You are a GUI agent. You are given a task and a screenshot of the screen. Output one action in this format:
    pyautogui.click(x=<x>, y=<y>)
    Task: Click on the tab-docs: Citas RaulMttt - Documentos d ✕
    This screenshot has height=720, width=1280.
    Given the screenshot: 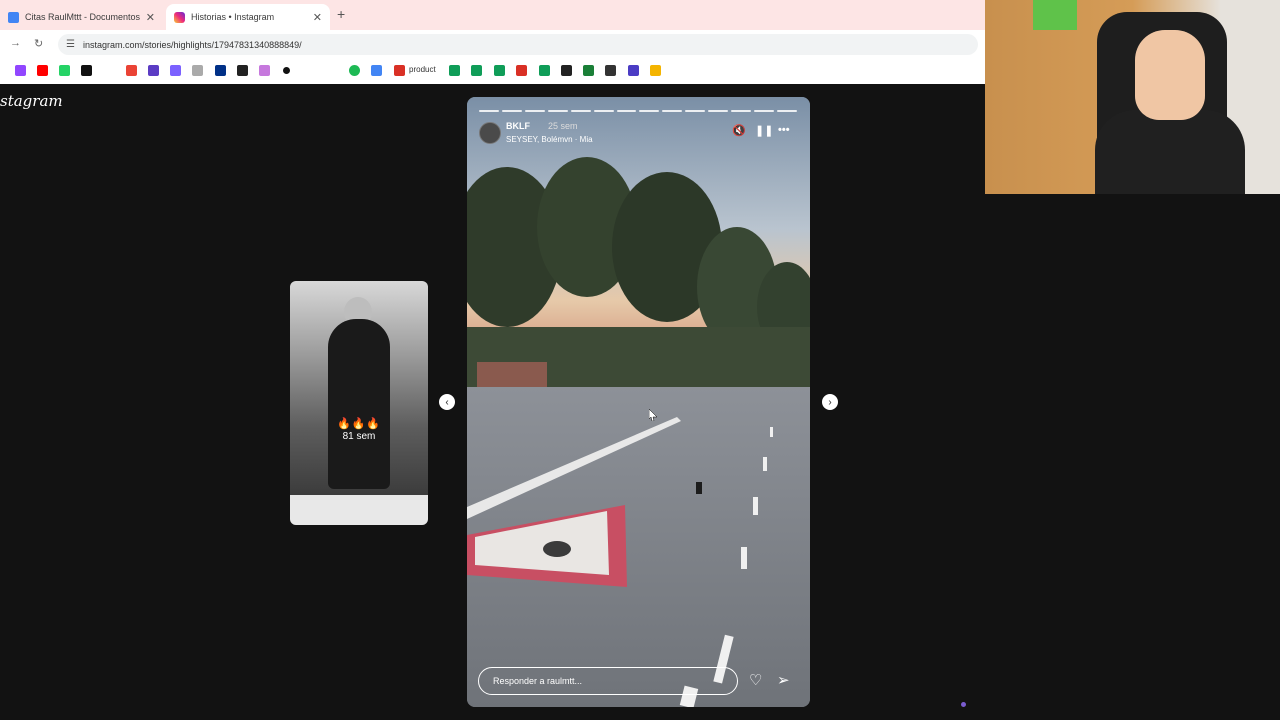 What is the action you would take?
    pyautogui.click(x=81, y=17)
    